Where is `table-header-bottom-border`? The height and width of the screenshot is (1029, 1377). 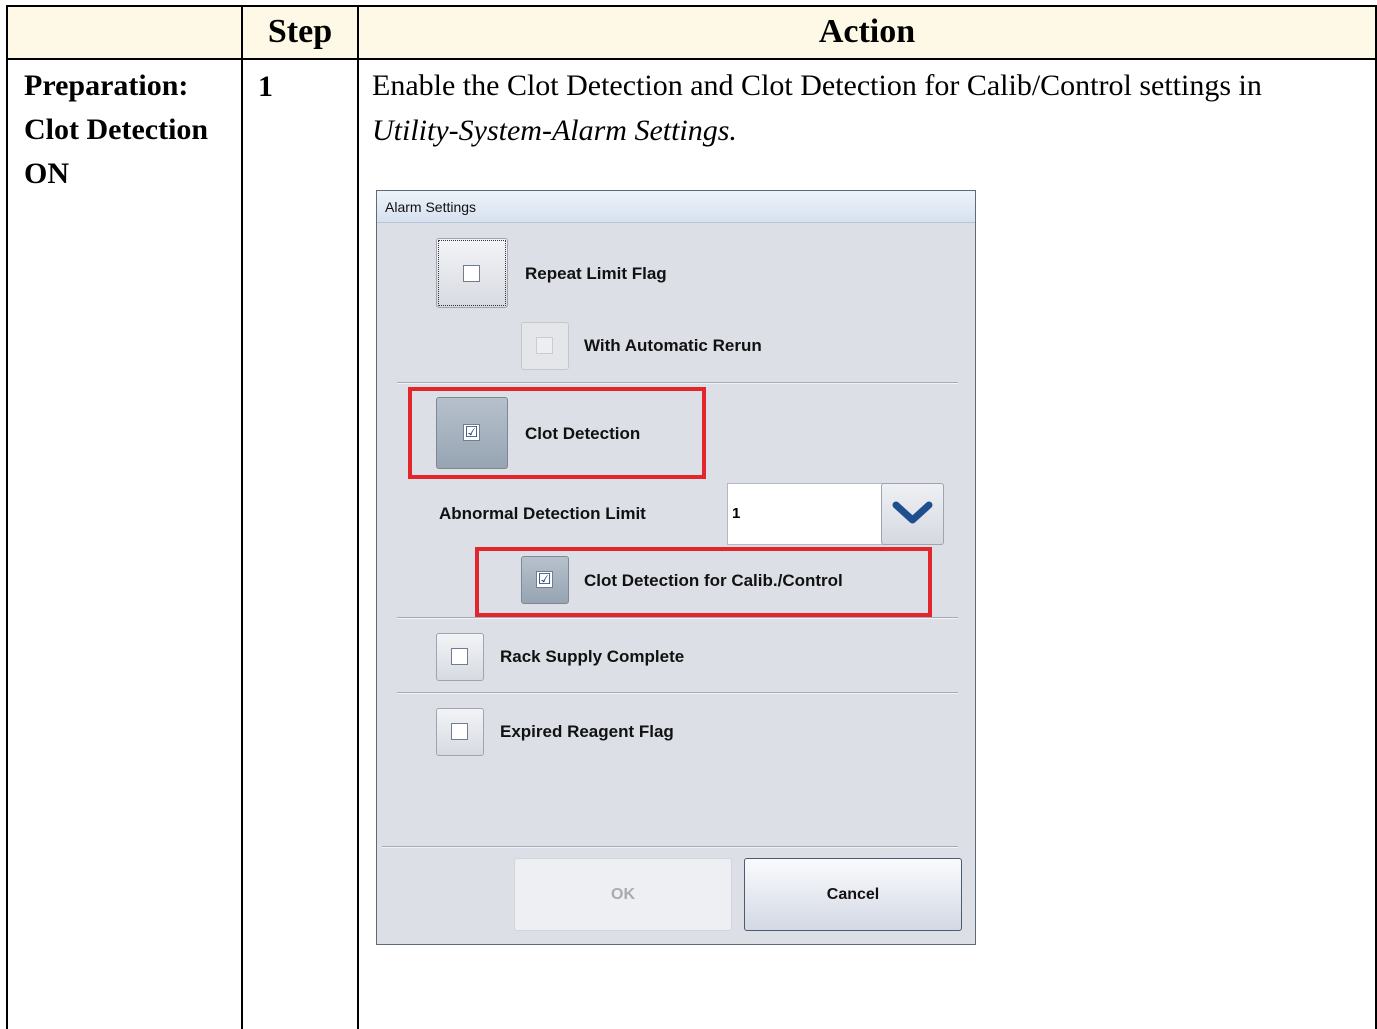 table-header-bottom-border is located at coordinates (691, 59).